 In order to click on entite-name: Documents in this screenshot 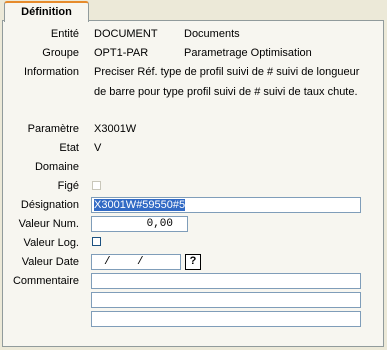, I will do `click(212, 34)`.